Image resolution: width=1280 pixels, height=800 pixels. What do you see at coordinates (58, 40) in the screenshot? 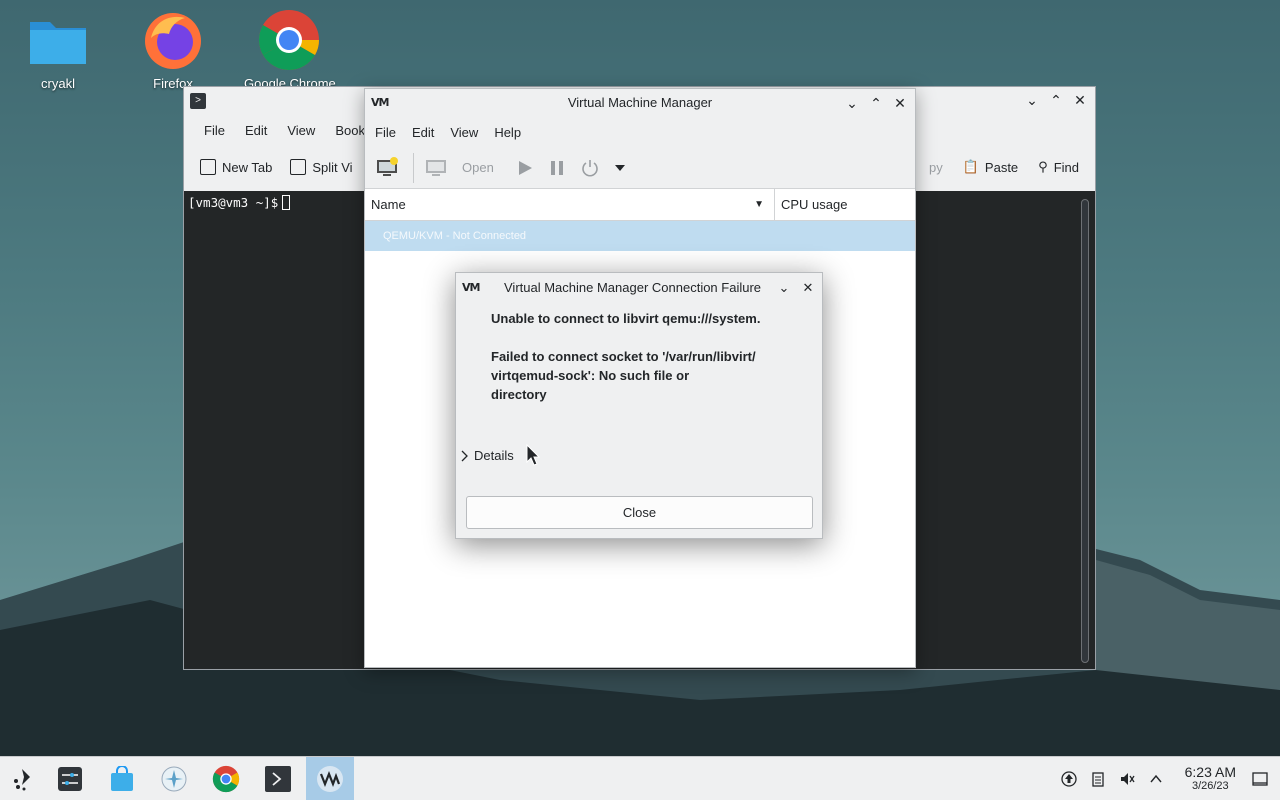
I see `folder-icon` at bounding box center [58, 40].